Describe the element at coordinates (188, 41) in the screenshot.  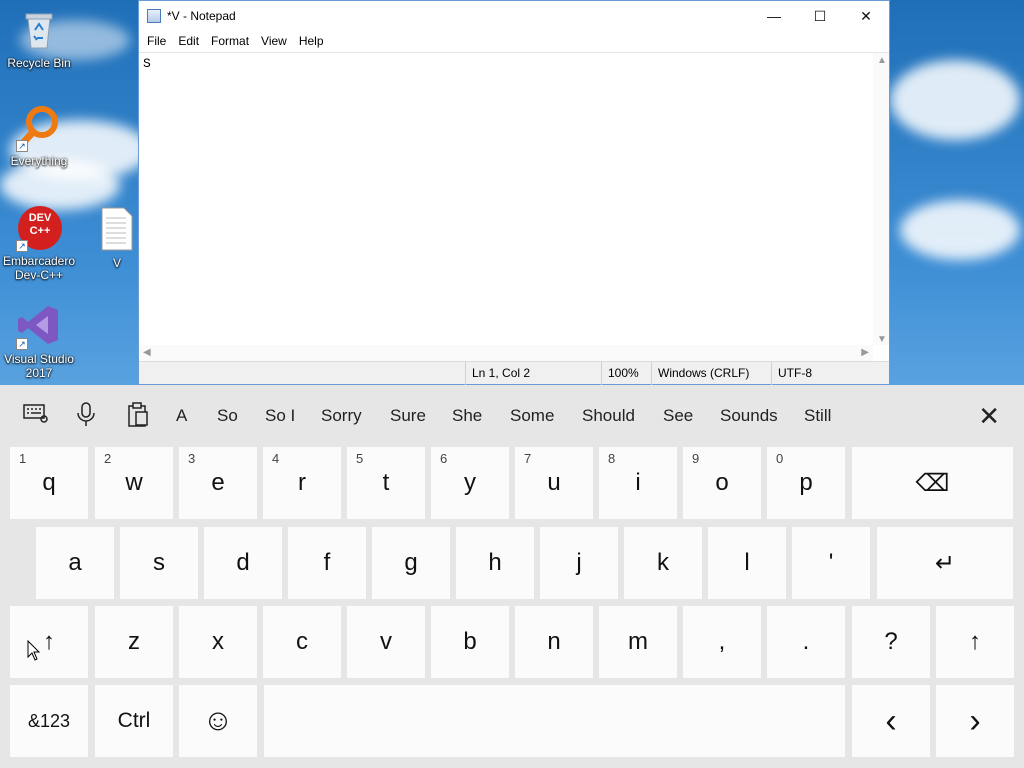
I see `menu-edit: Edit` at that location.